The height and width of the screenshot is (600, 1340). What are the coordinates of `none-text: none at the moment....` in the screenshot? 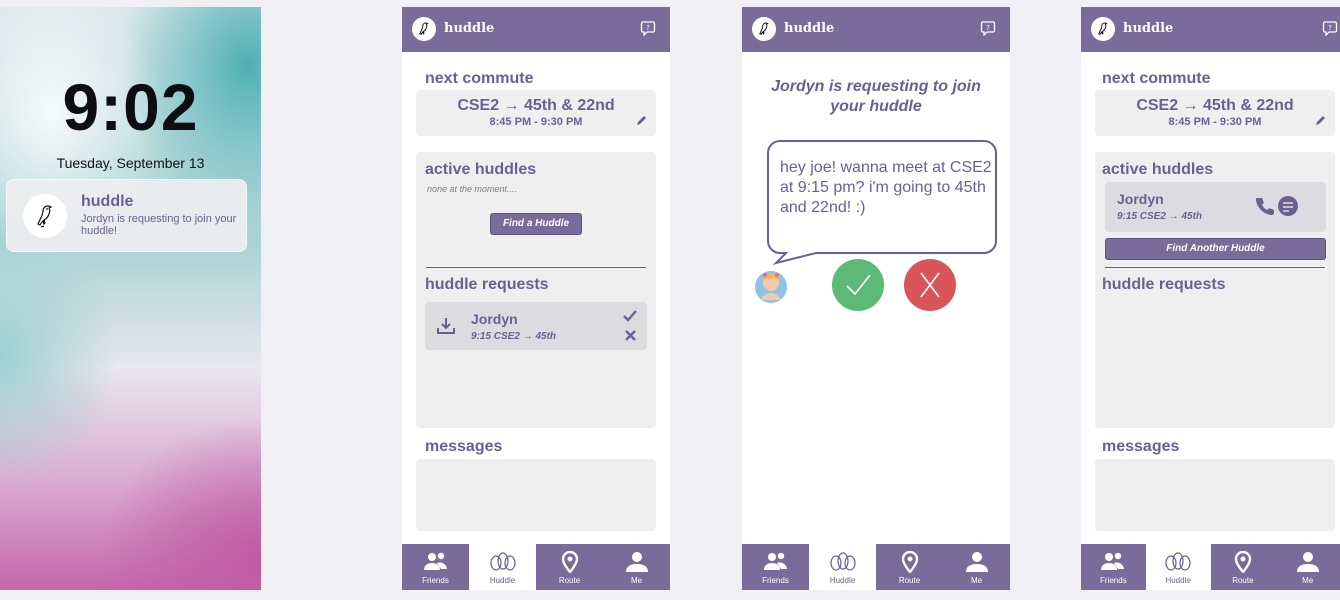 It's located at (472, 189).